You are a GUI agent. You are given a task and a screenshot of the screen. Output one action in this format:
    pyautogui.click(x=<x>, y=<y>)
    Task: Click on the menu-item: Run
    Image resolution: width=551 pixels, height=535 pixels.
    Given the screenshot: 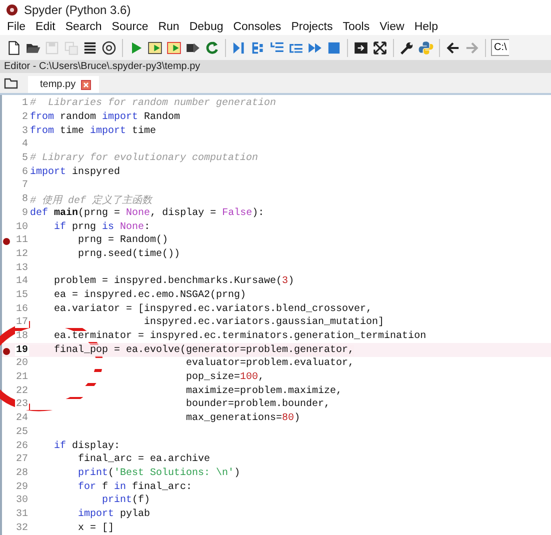 What is the action you would take?
    pyautogui.click(x=168, y=27)
    